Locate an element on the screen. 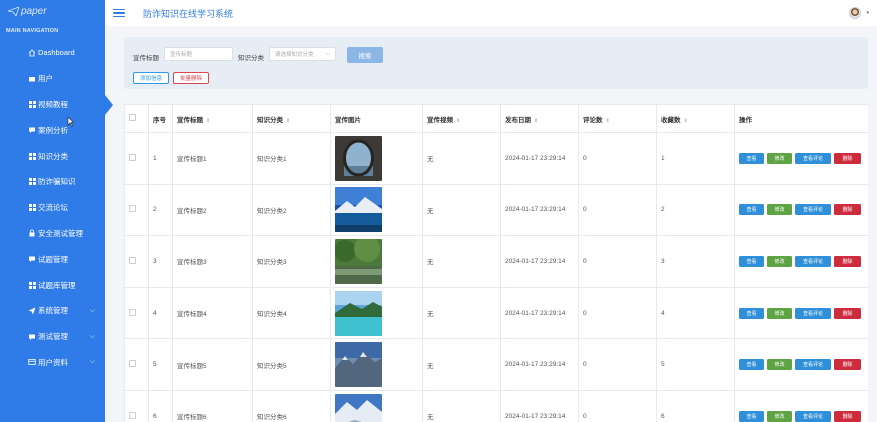  title-search-input: 宣传标题 is located at coordinates (198, 54).